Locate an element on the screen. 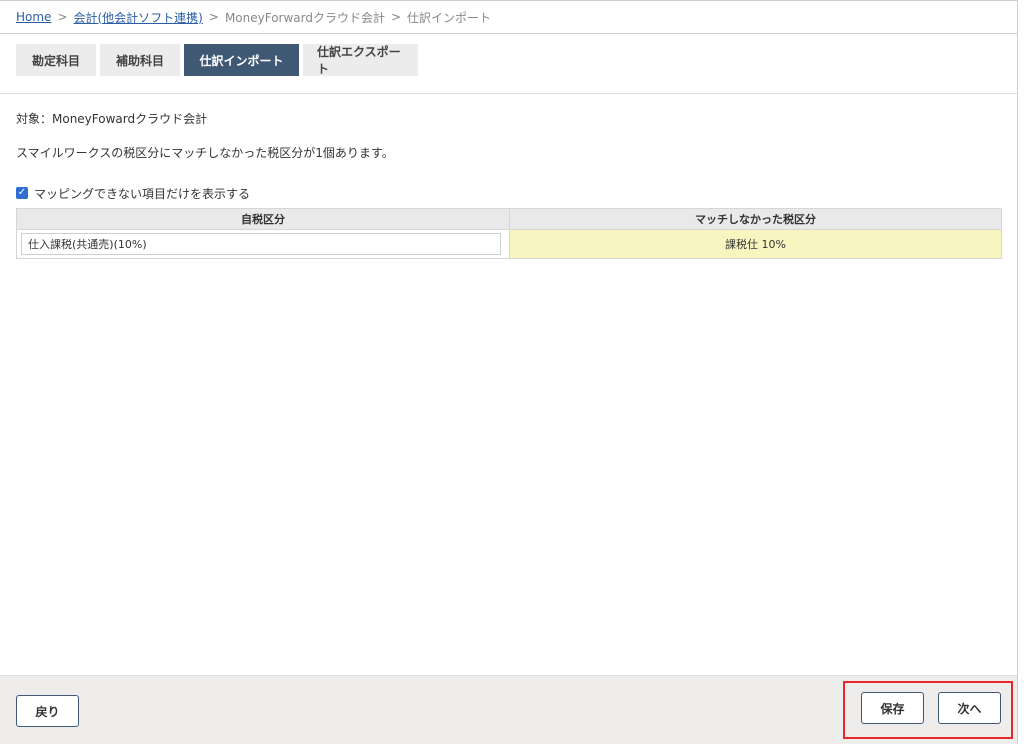 This screenshot has width=1024, height=744. own-tax-input is located at coordinates (261, 244).